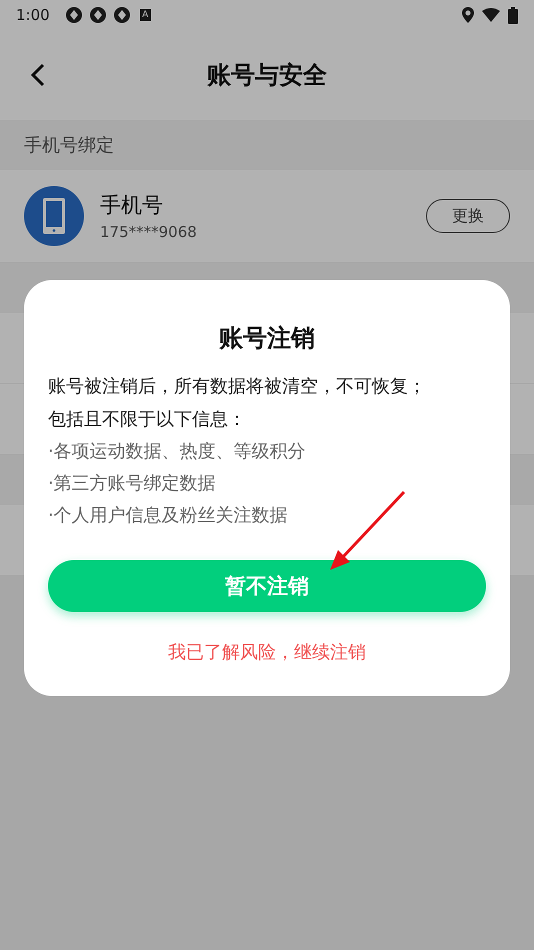 The image size is (534, 950). What do you see at coordinates (149, 232) in the screenshot?
I see `phone-number: 175****9068` at bounding box center [149, 232].